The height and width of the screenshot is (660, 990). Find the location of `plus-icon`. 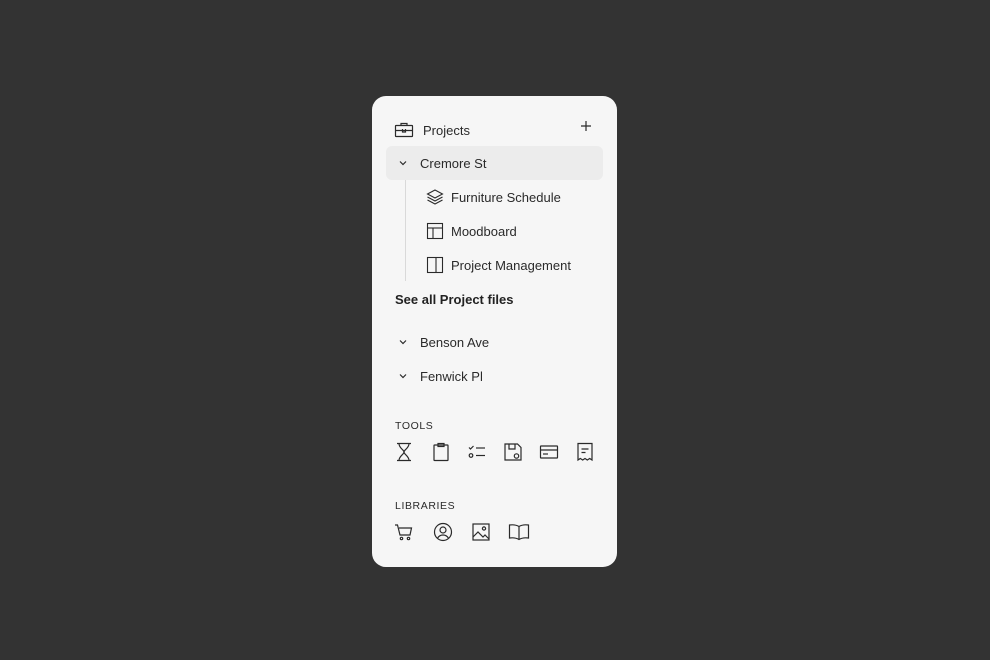

plus-icon is located at coordinates (586, 128).